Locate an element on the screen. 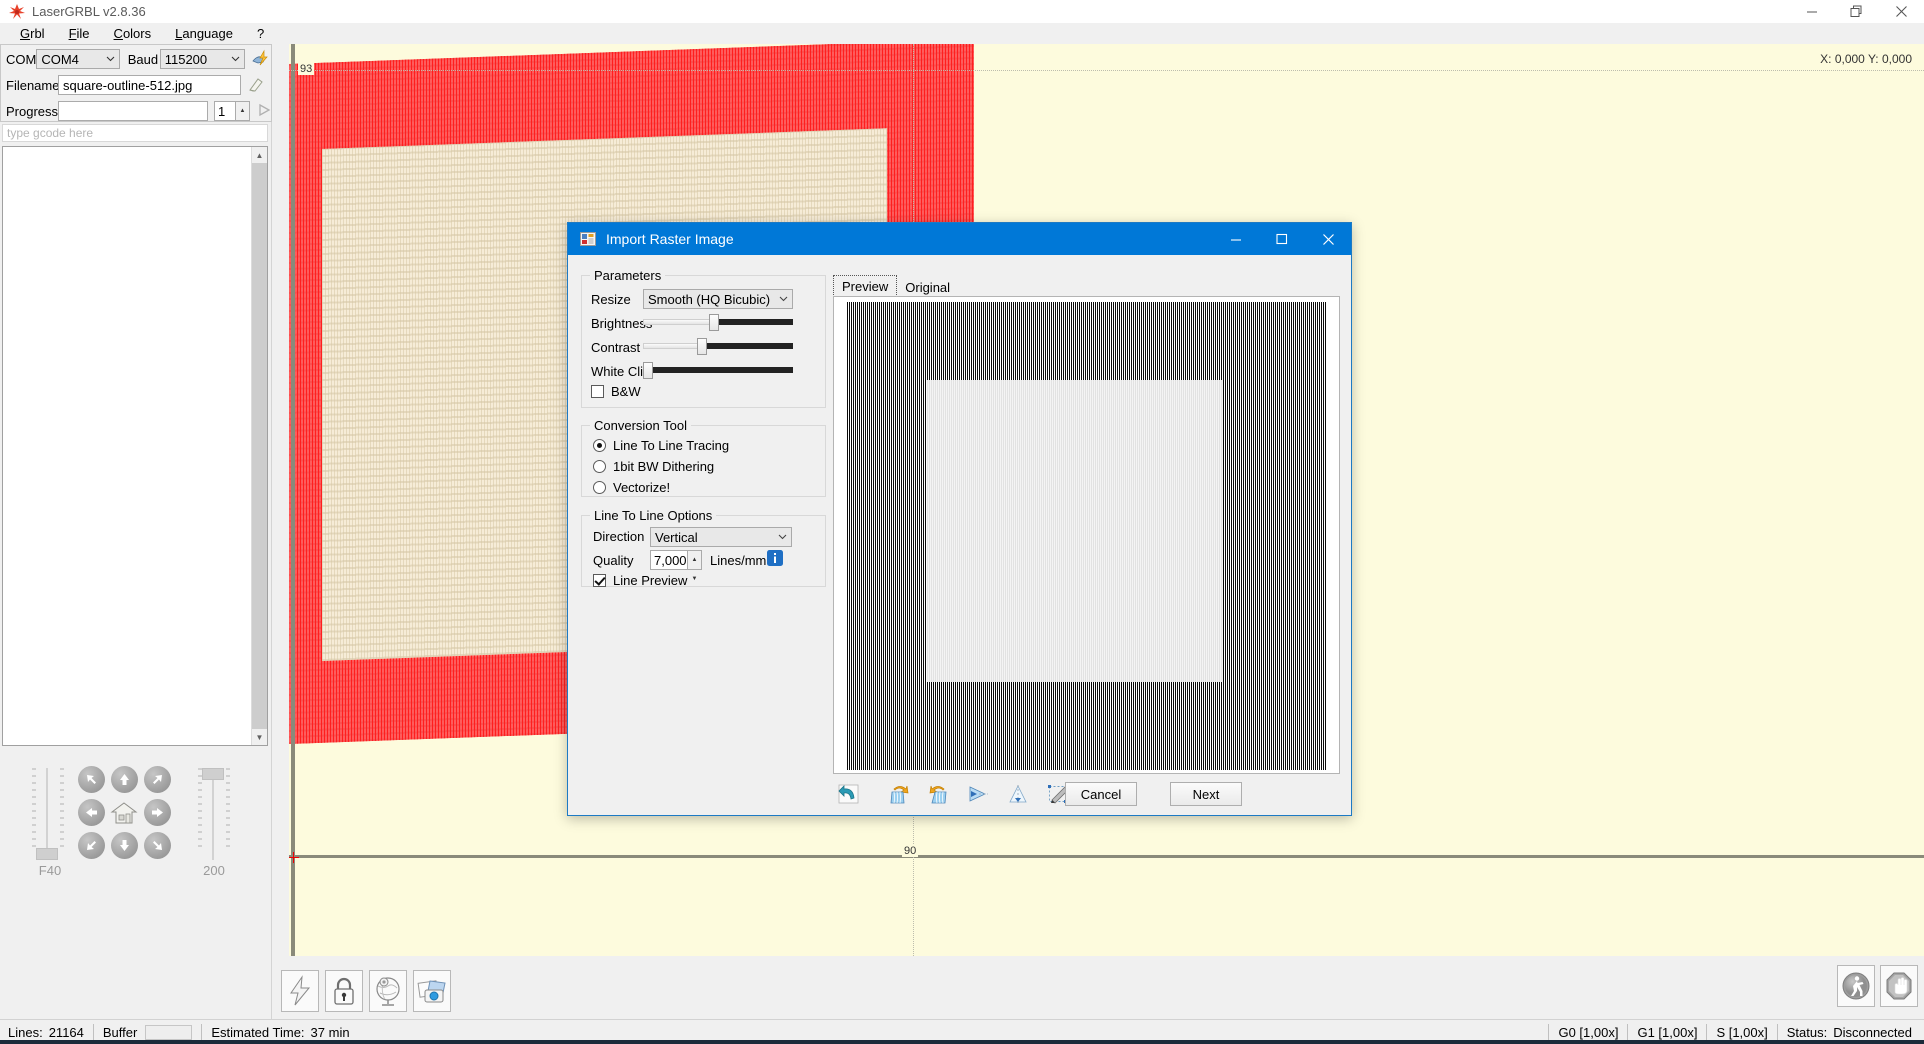 This screenshot has height=1044, width=1924. jog-up-button is located at coordinates (124, 779).